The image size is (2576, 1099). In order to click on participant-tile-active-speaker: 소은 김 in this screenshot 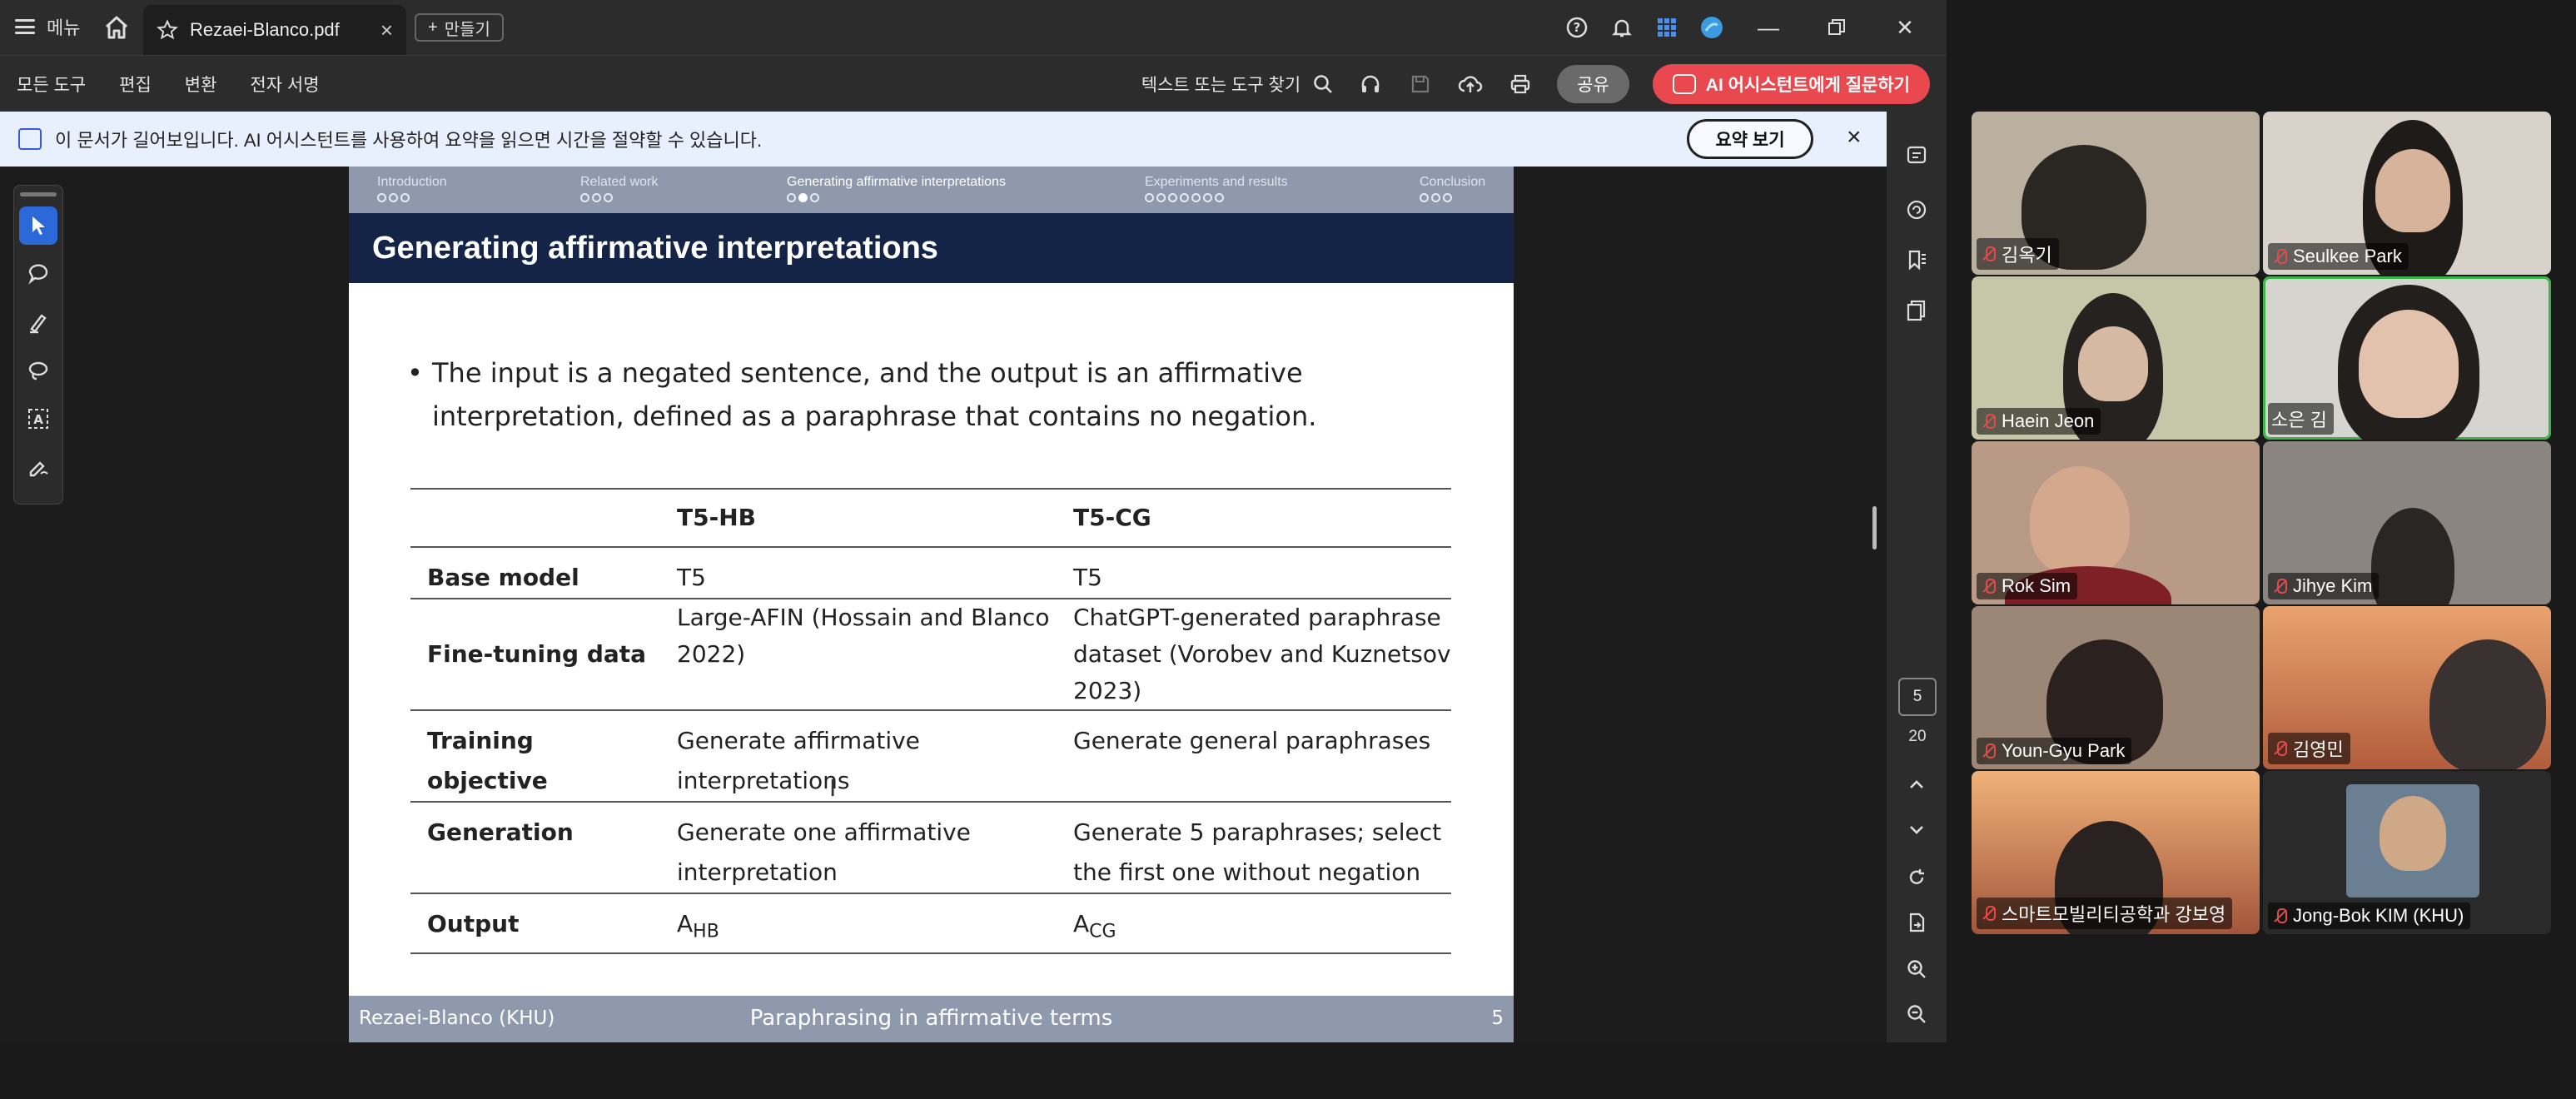, I will do `click(2407, 358)`.